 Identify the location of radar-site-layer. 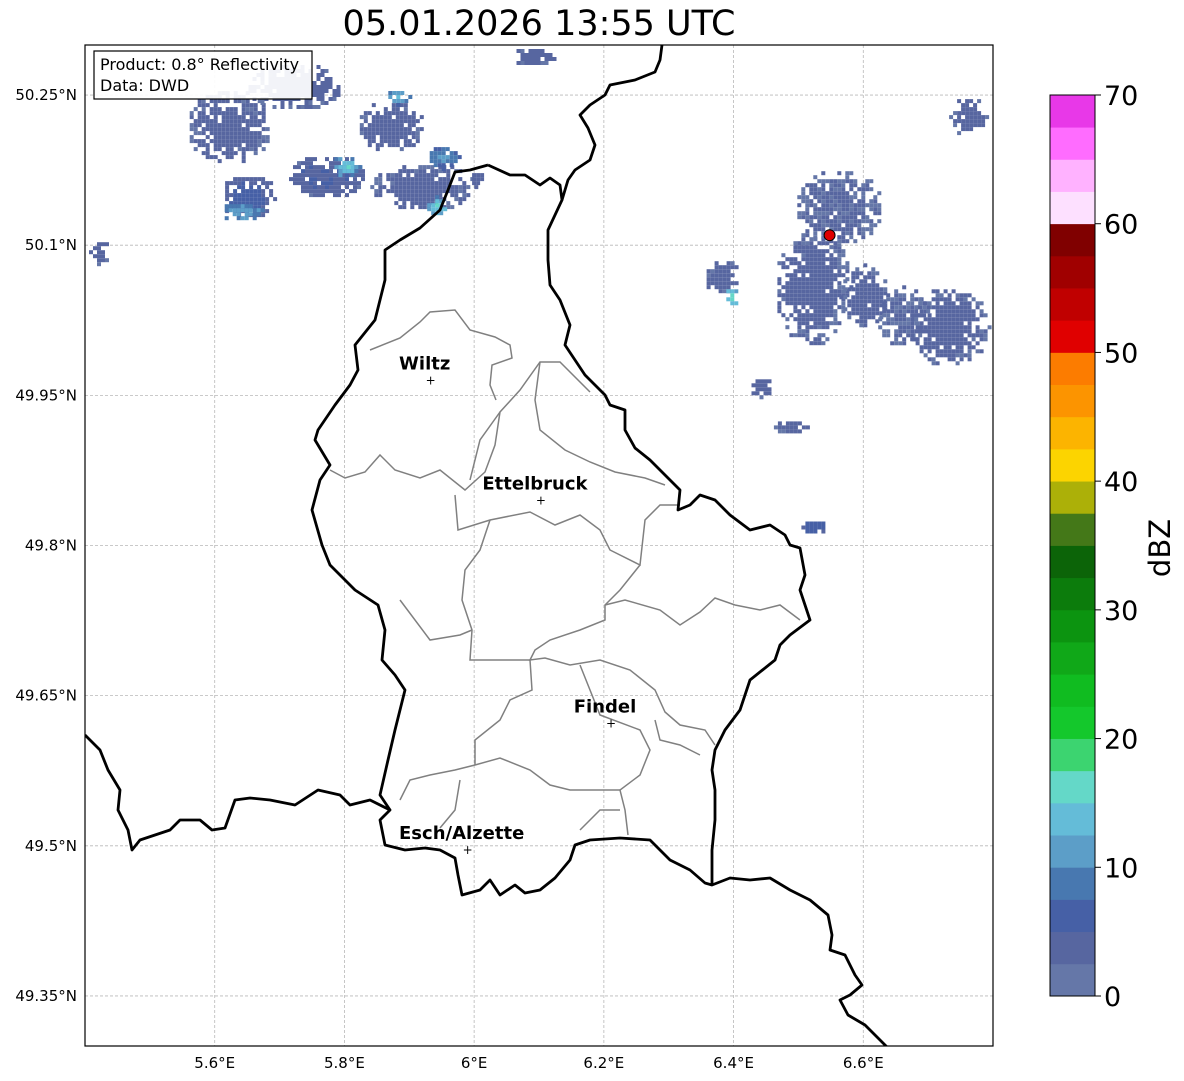
(829, 235).